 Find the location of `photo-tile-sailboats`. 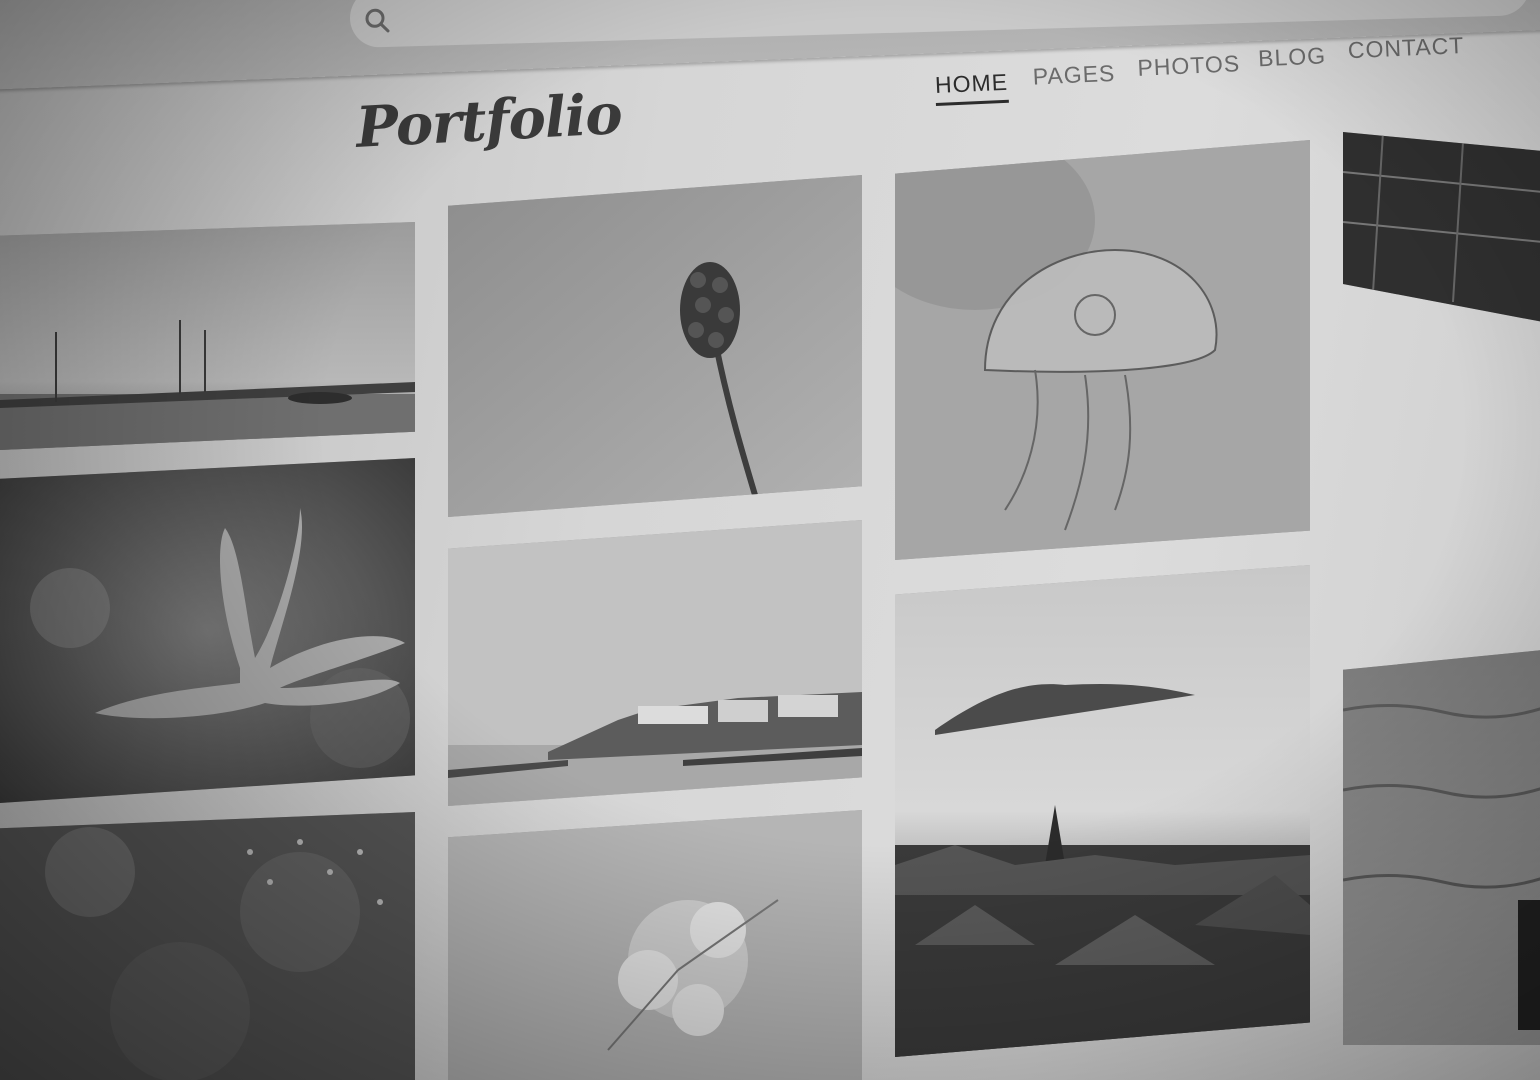

photo-tile-sailboats is located at coordinates (207, 336).